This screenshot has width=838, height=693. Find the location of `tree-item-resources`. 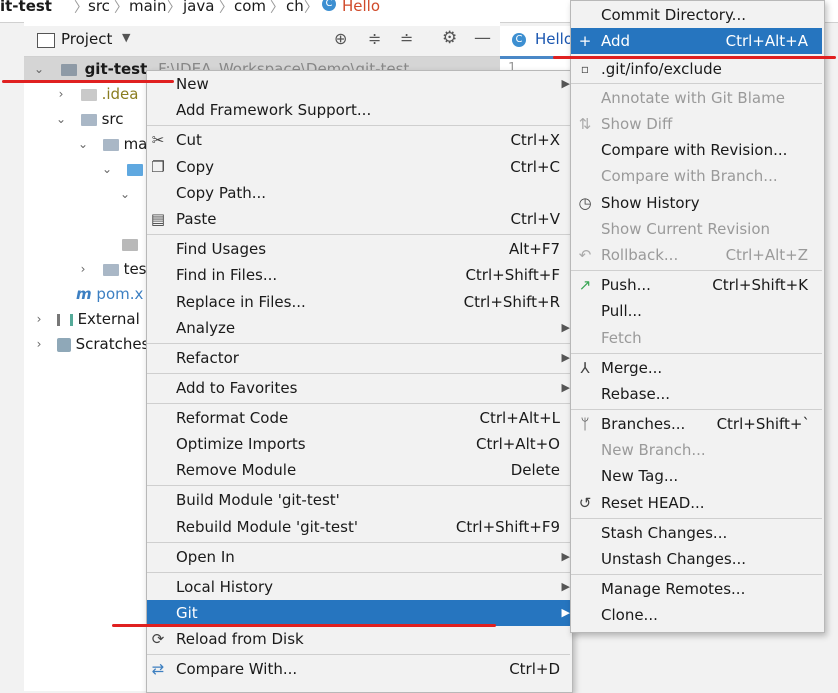

tree-item-resources is located at coordinates (130, 244).